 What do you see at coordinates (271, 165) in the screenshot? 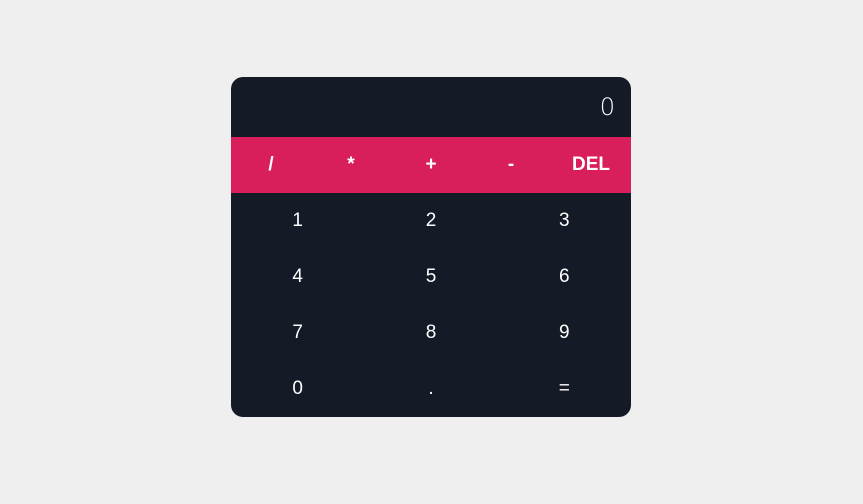
I see `divide-button: /` at bounding box center [271, 165].